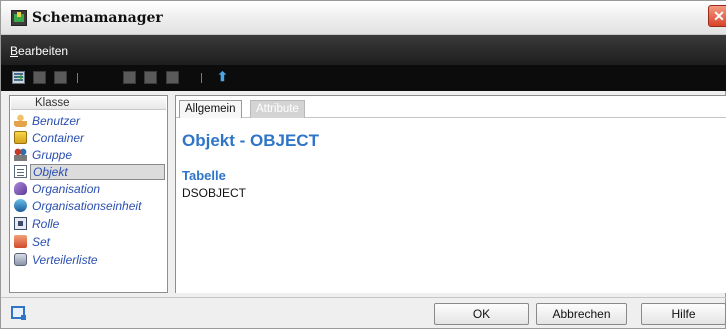 This screenshot has width=726, height=329. I want to click on tab-attribute: Attribute, so click(277, 109).